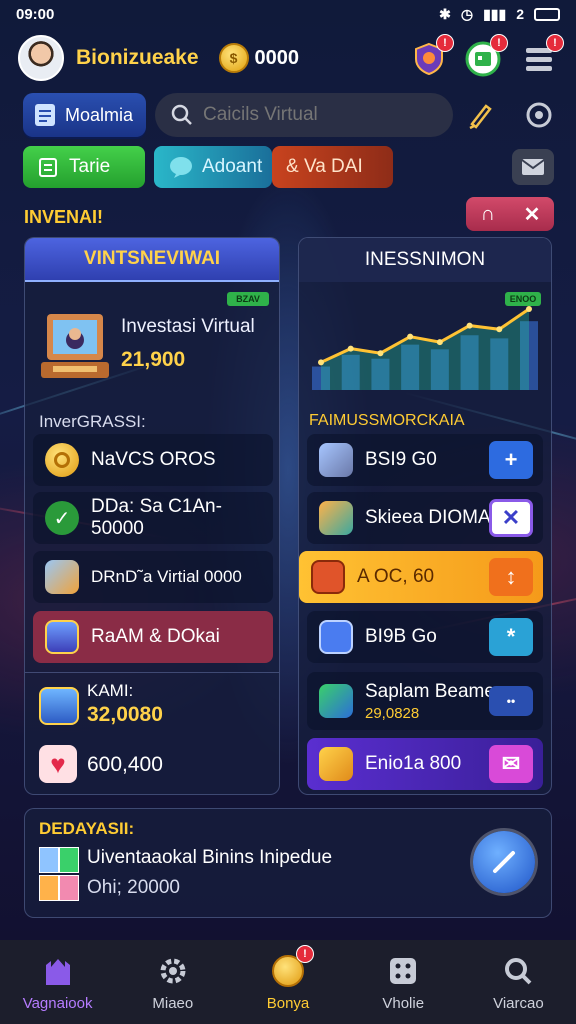  Describe the element at coordinates (156, 517) in the screenshot. I see `list-item-label: DDa: Sa C1An-50000` at that location.